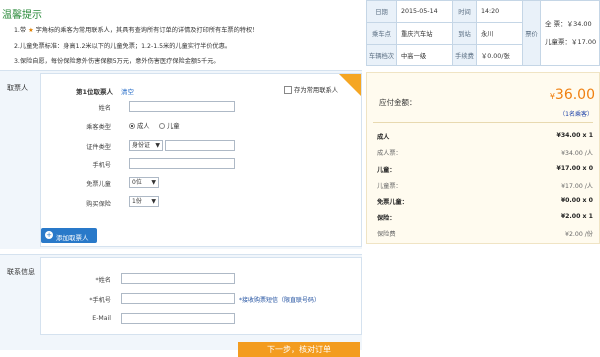  Describe the element at coordinates (389, 153) in the screenshot. I see `fee-row-label: 成人票：` at that location.